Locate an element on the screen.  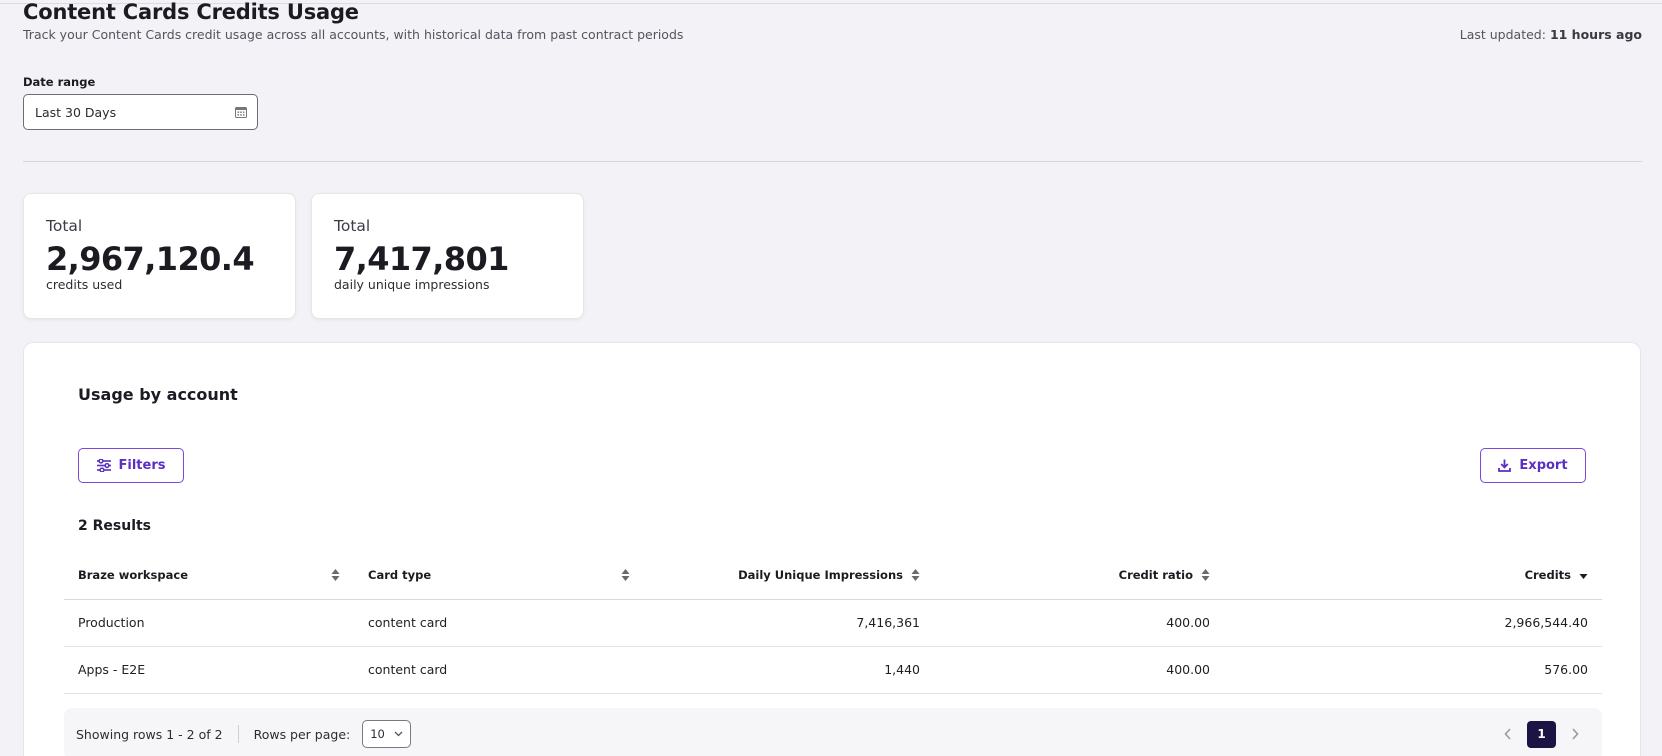
chevron-right-icon is located at coordinates (1575, 734).